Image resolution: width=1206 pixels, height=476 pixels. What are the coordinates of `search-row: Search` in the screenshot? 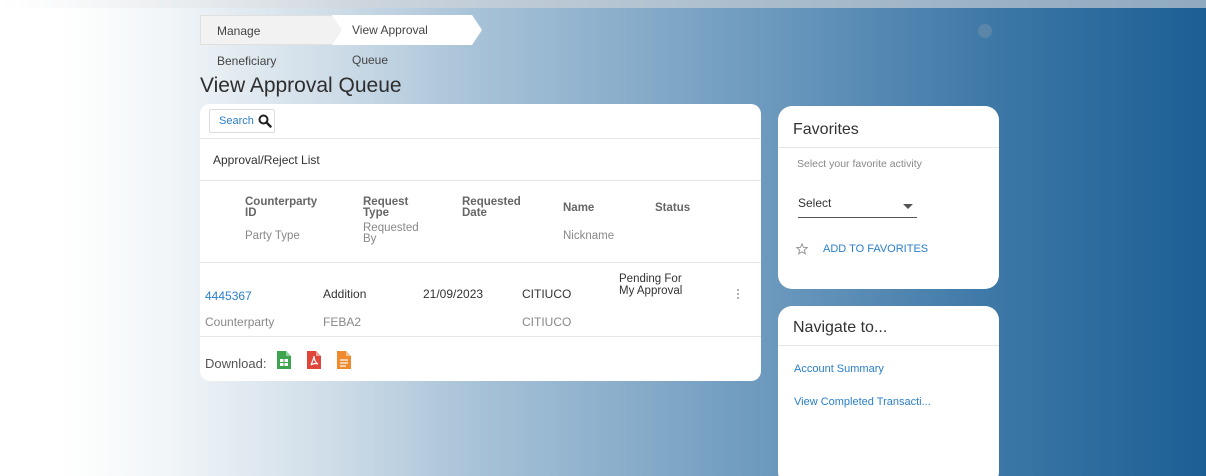 It's located at (480, 121).